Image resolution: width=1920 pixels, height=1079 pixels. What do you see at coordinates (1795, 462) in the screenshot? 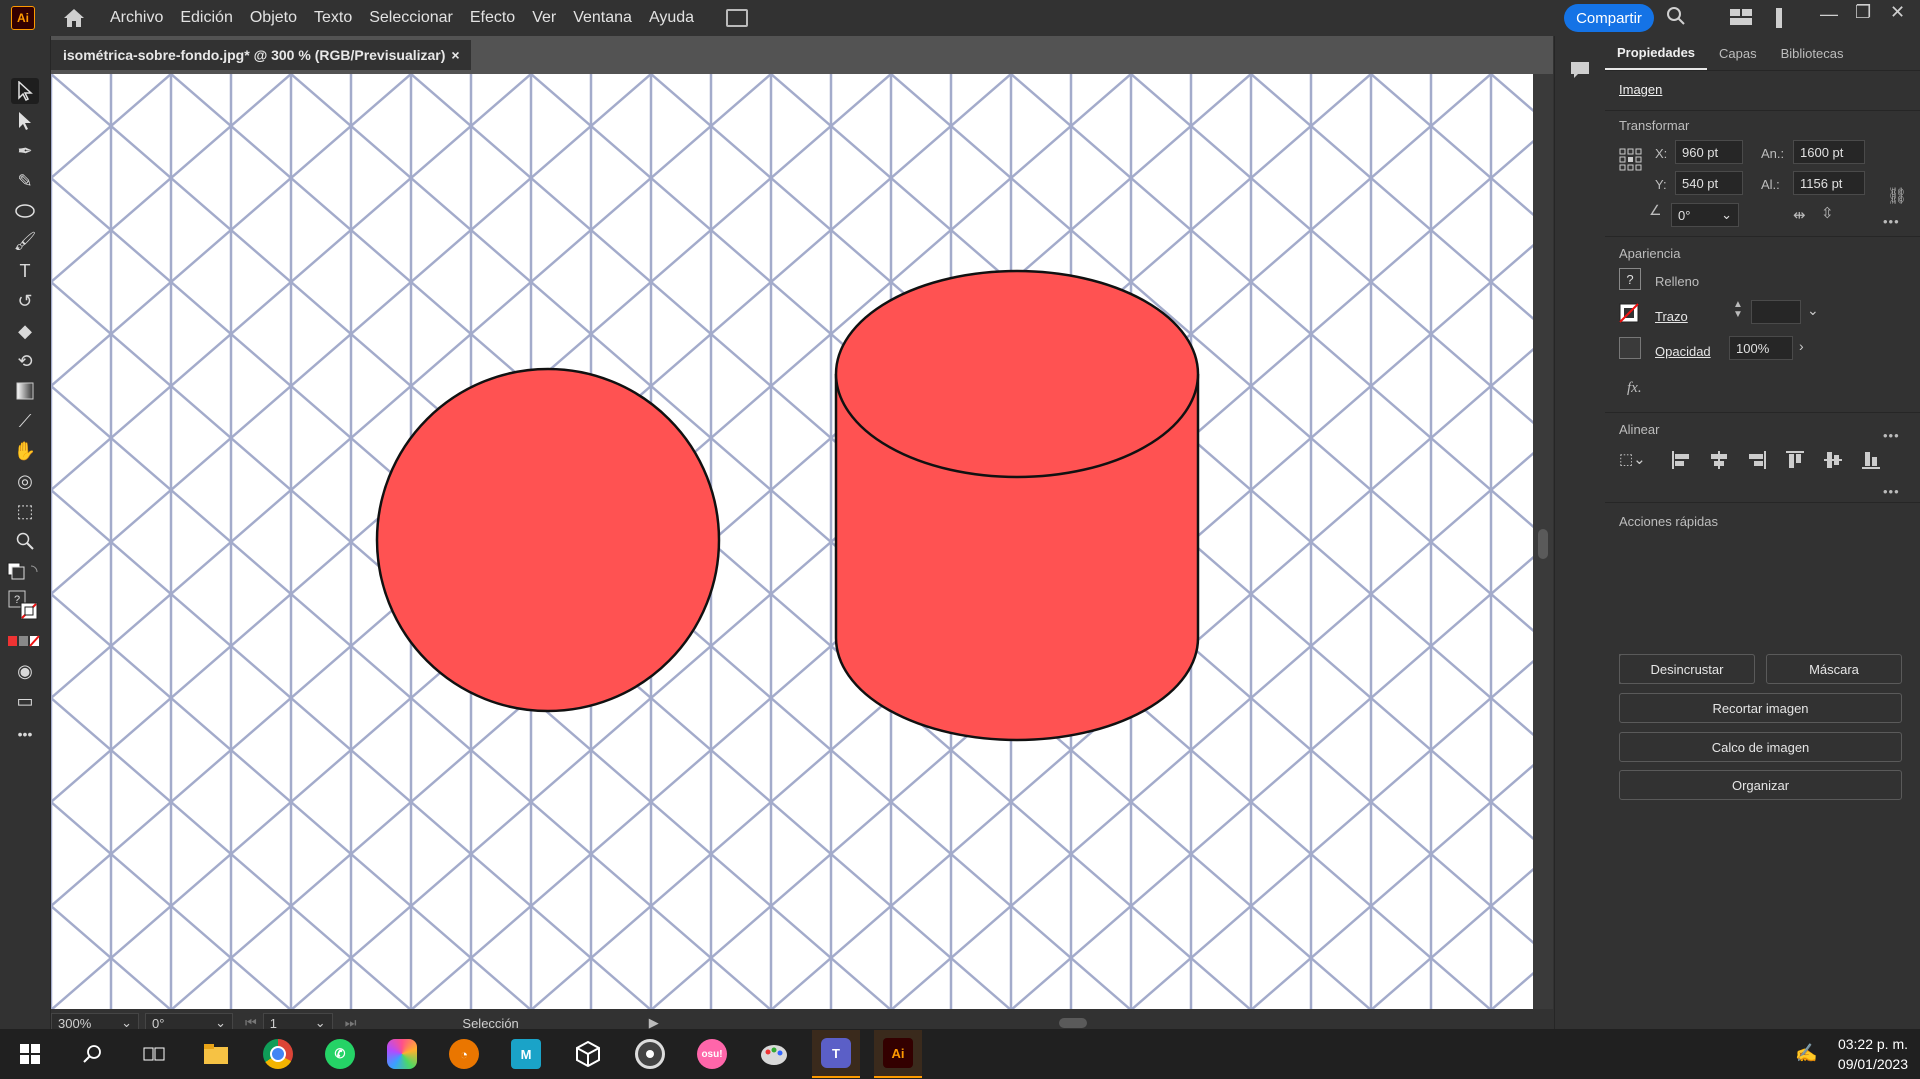
I see `align-top-icon` at bounding box center [1795, 462].